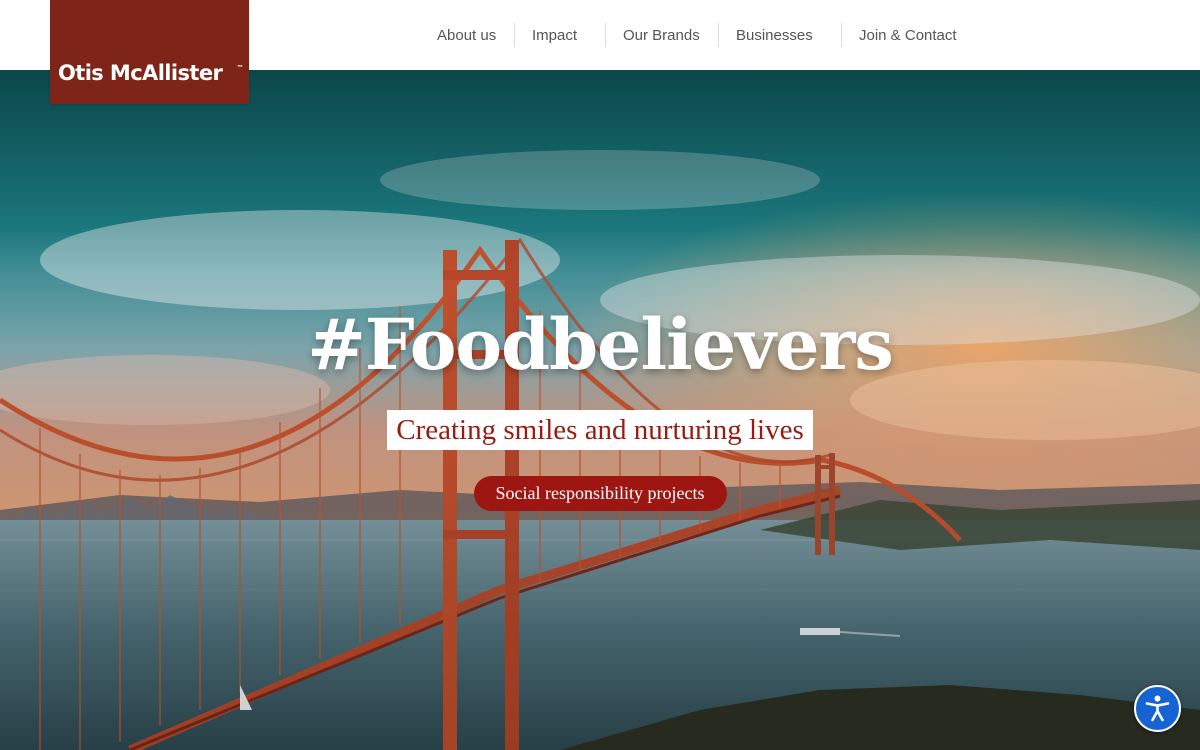 This screenshot has height=750, width=1200. I want to click on nav-item-about-us: About us, so click(466, 35).